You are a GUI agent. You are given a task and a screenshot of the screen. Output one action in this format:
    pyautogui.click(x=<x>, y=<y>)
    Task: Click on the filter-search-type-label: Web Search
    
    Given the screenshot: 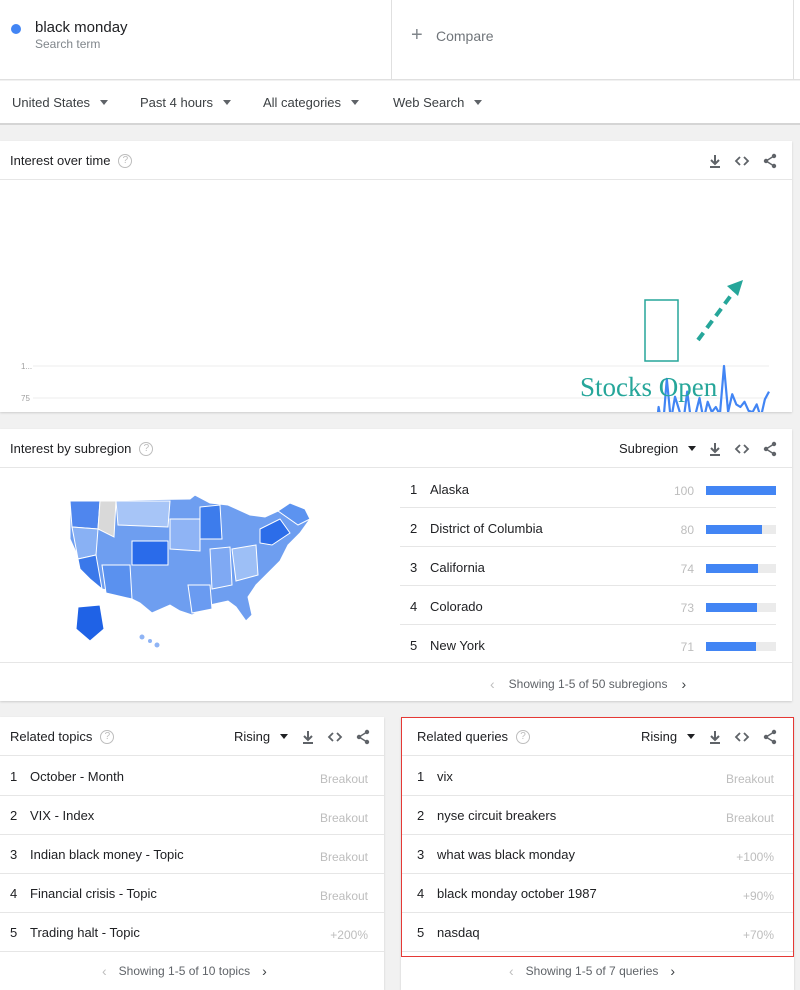 What is the action you would take?
    pyautogui.click(x=429, y=102)
    